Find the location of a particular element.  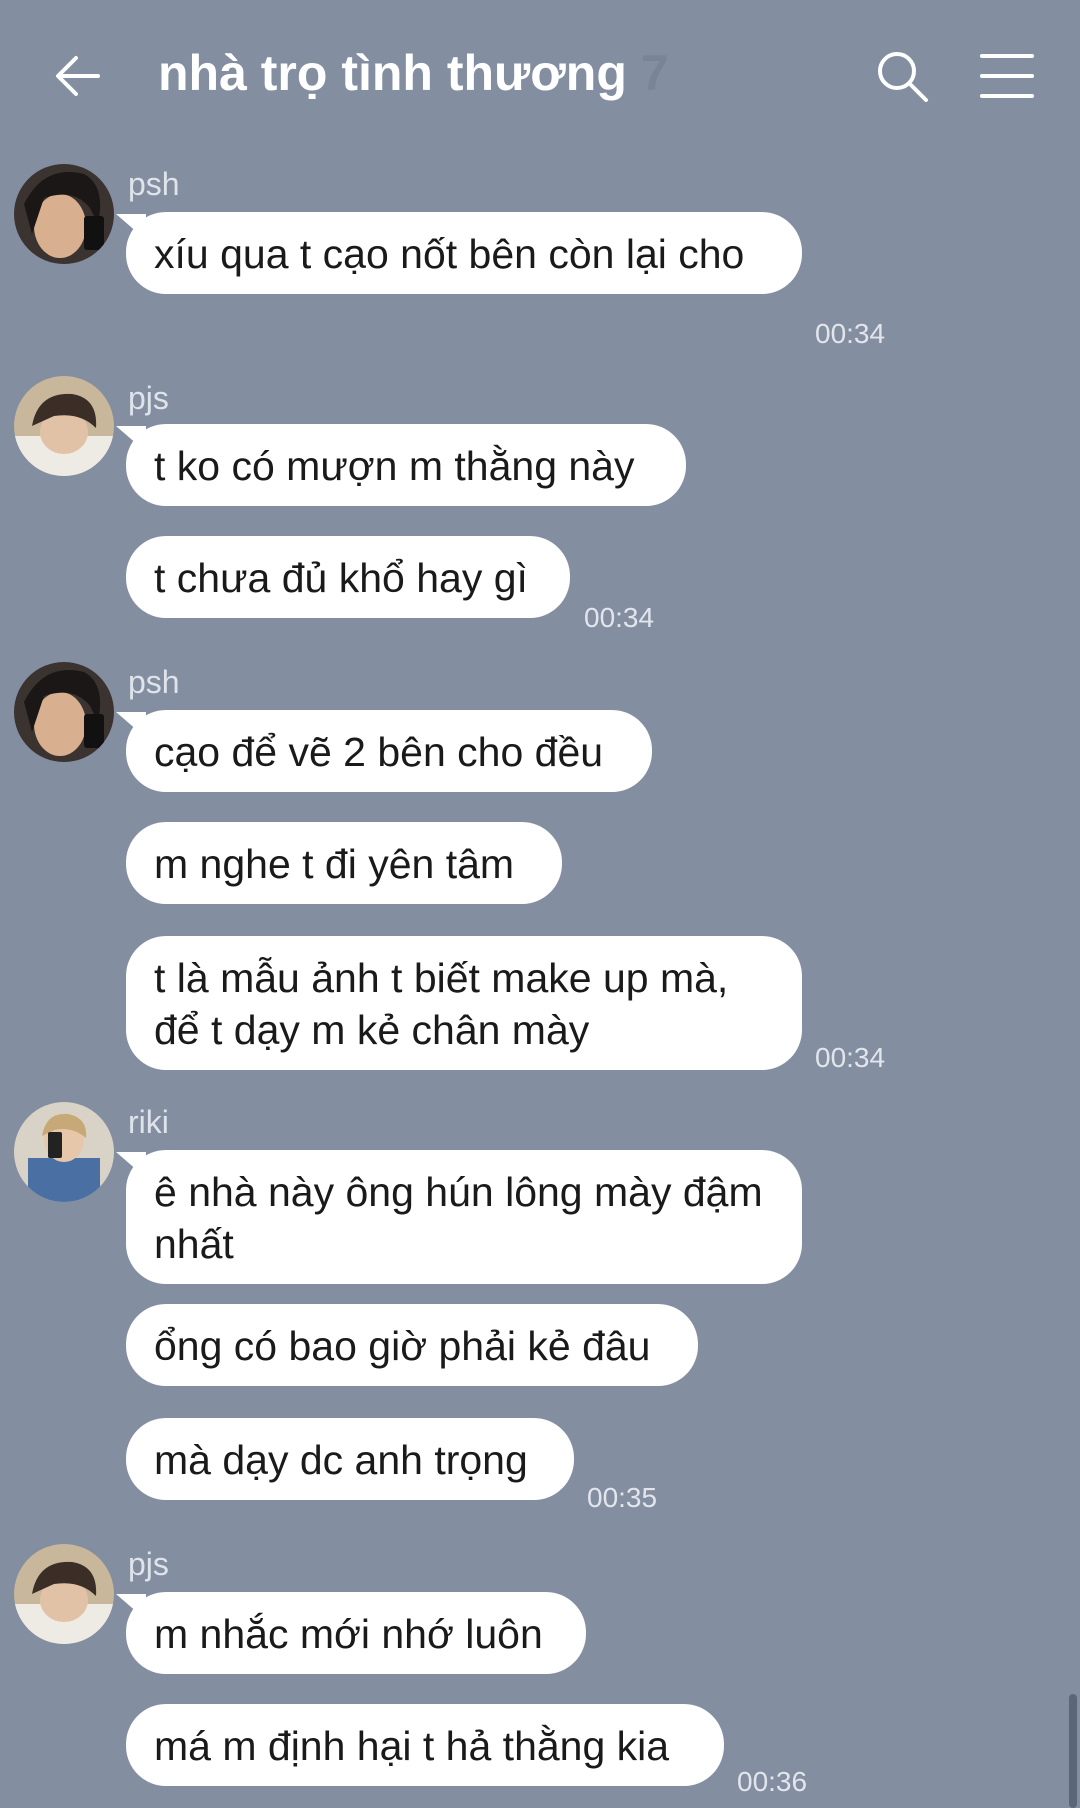

message-text: t ko có mượn m thằng này is located at coordinates (394, 466).